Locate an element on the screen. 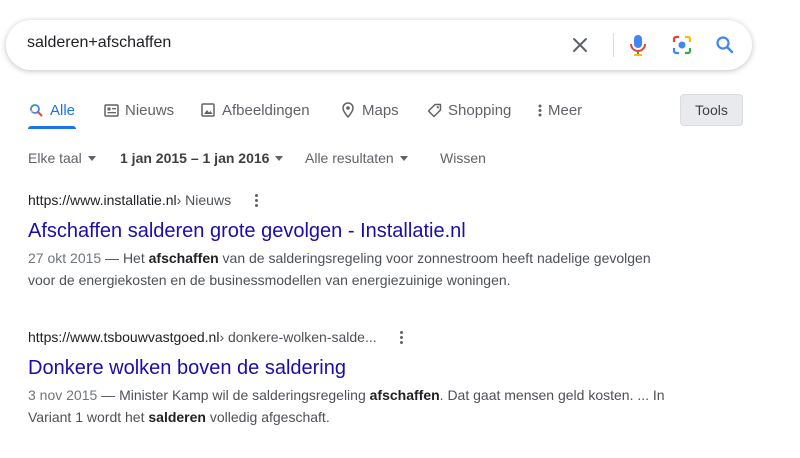  camera-lens-icon is located at coordinates (682, 45).